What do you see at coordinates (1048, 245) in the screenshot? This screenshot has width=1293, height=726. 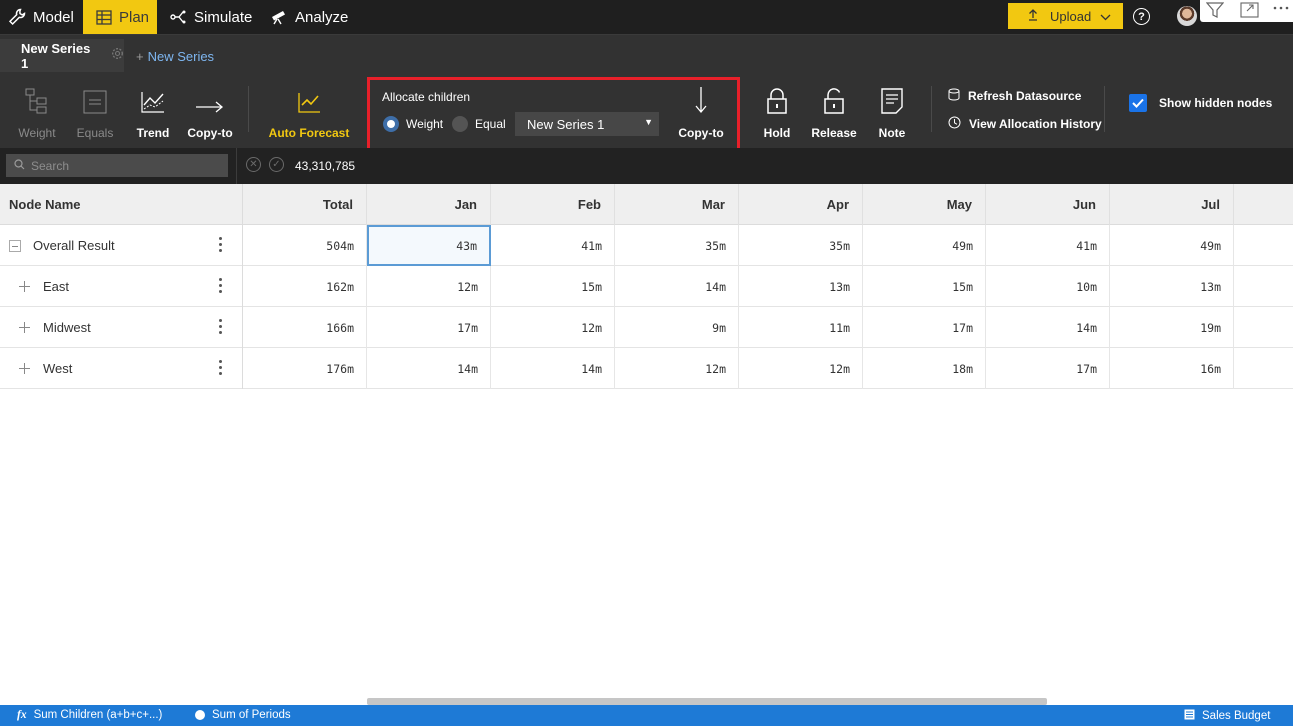 I see `cell-jun: 41m` at bounding box center [1048, 245].